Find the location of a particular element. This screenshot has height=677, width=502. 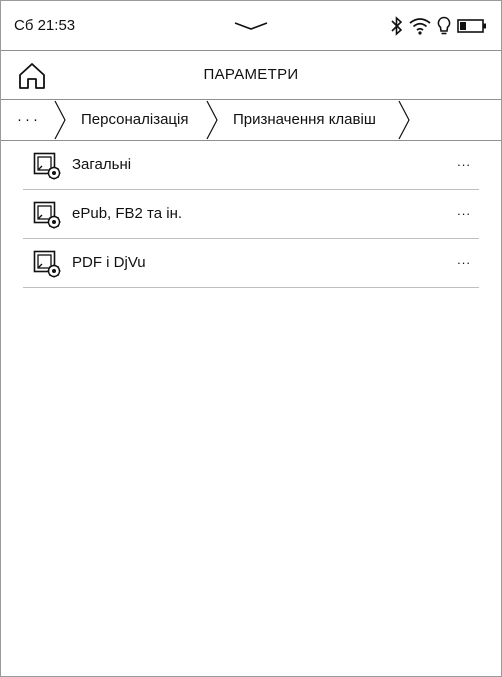

app-header: ПАРАМЕТРИ is located at coordinates (251, 75).